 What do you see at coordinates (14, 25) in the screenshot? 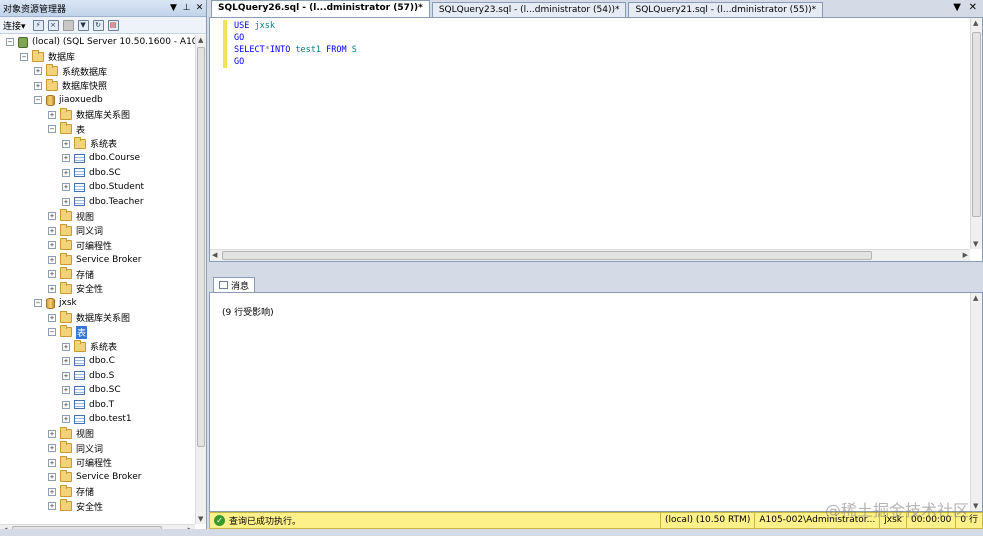
I see `connect-button: 连接▾` at bounding box center [14, 25].